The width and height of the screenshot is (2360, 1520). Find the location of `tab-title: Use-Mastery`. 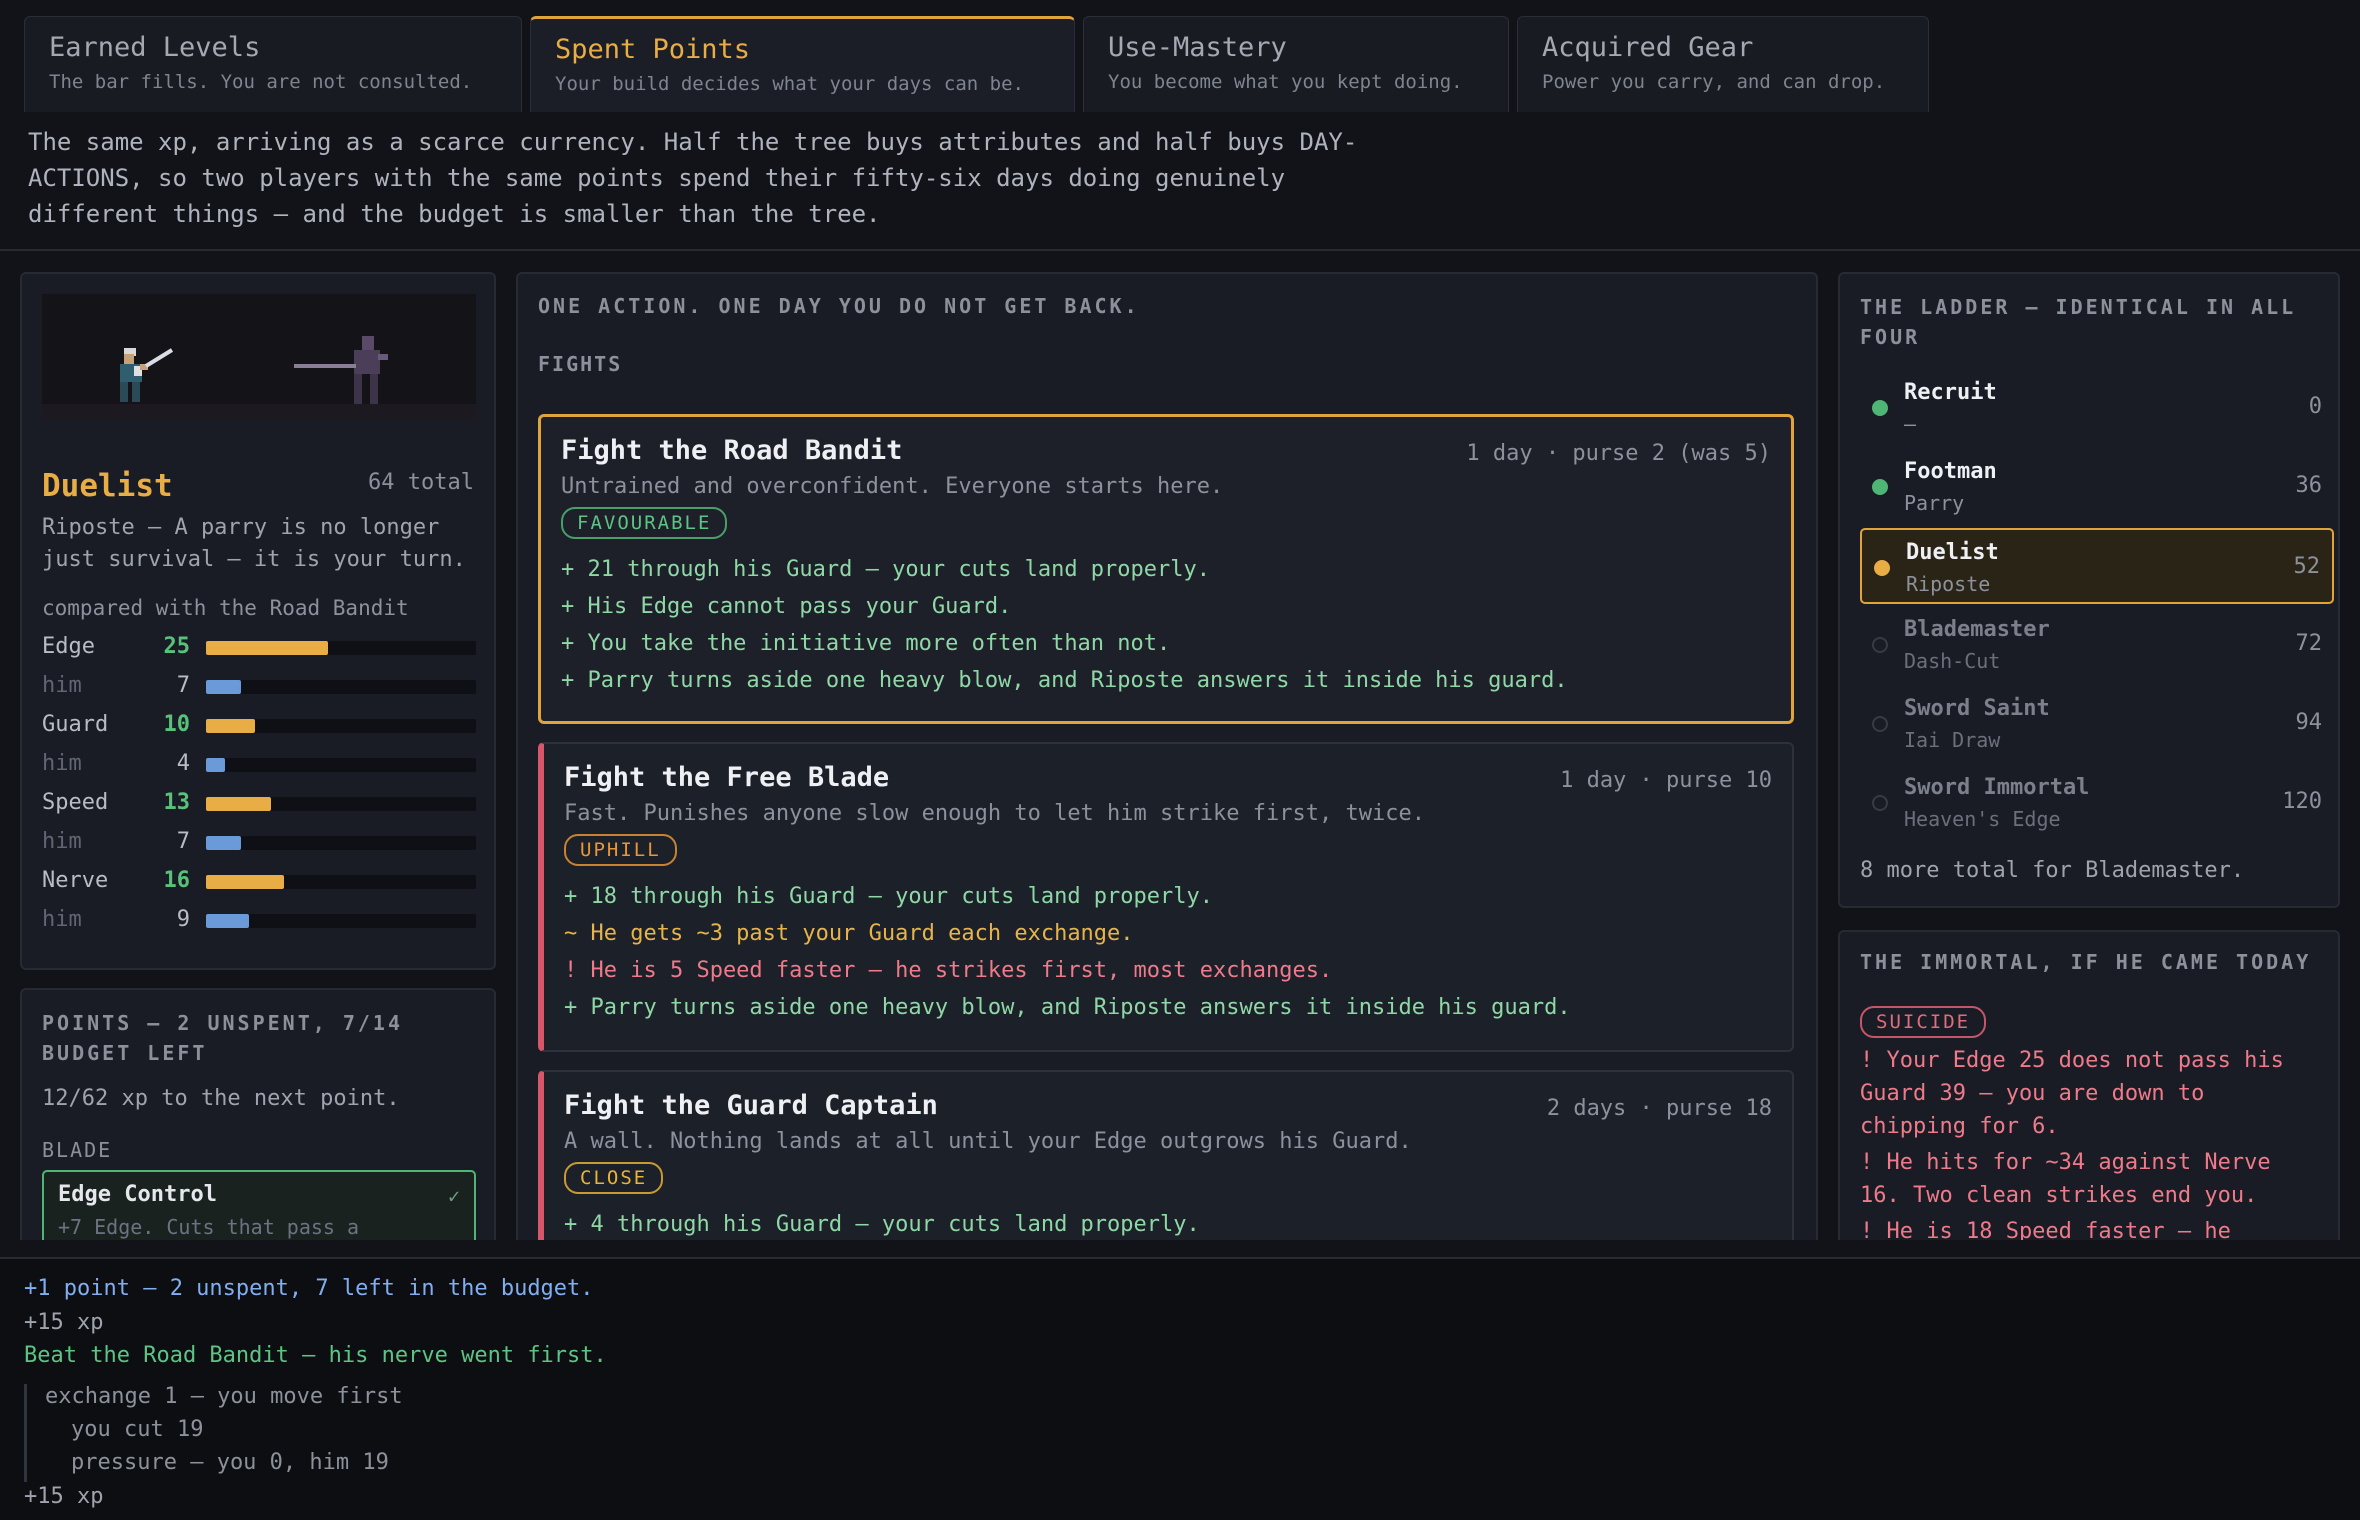

tab-title: Use-Mastery is located at coordinates (1197, 47).